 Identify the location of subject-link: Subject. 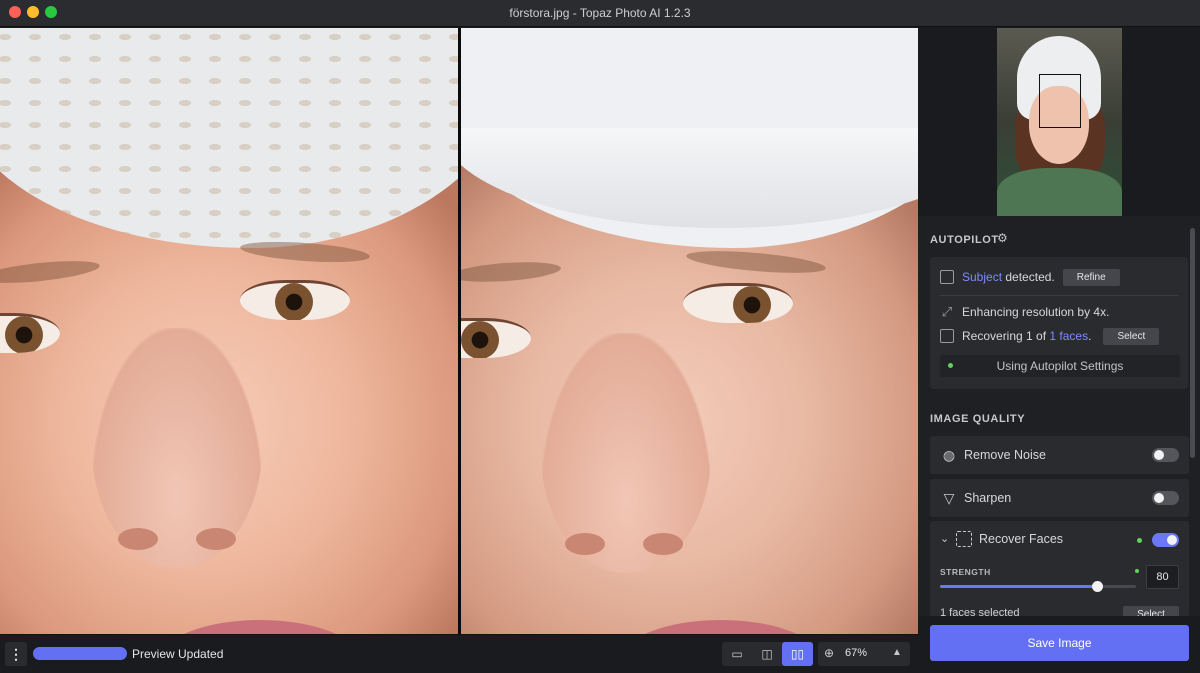
(982, 277).